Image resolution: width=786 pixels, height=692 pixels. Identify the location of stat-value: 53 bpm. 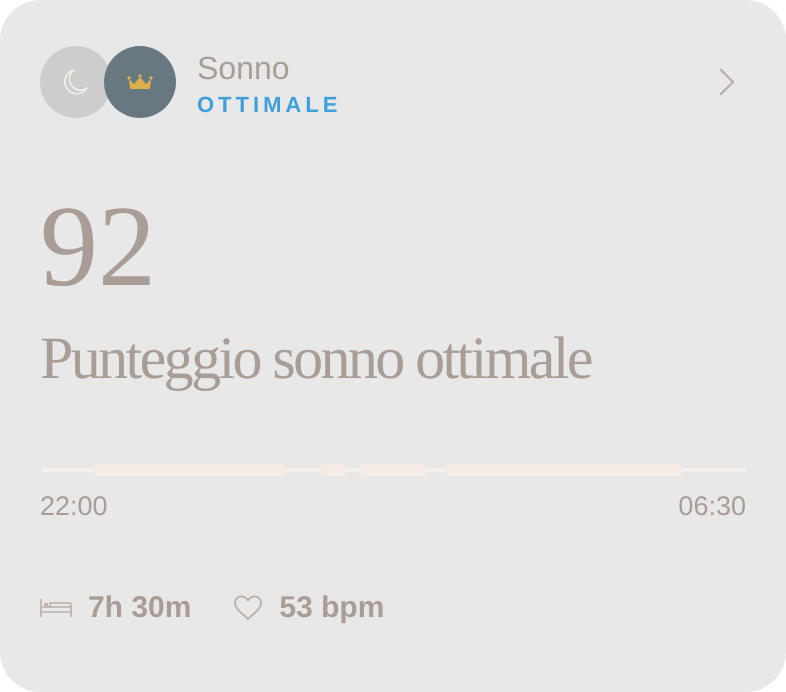
(331, 608).